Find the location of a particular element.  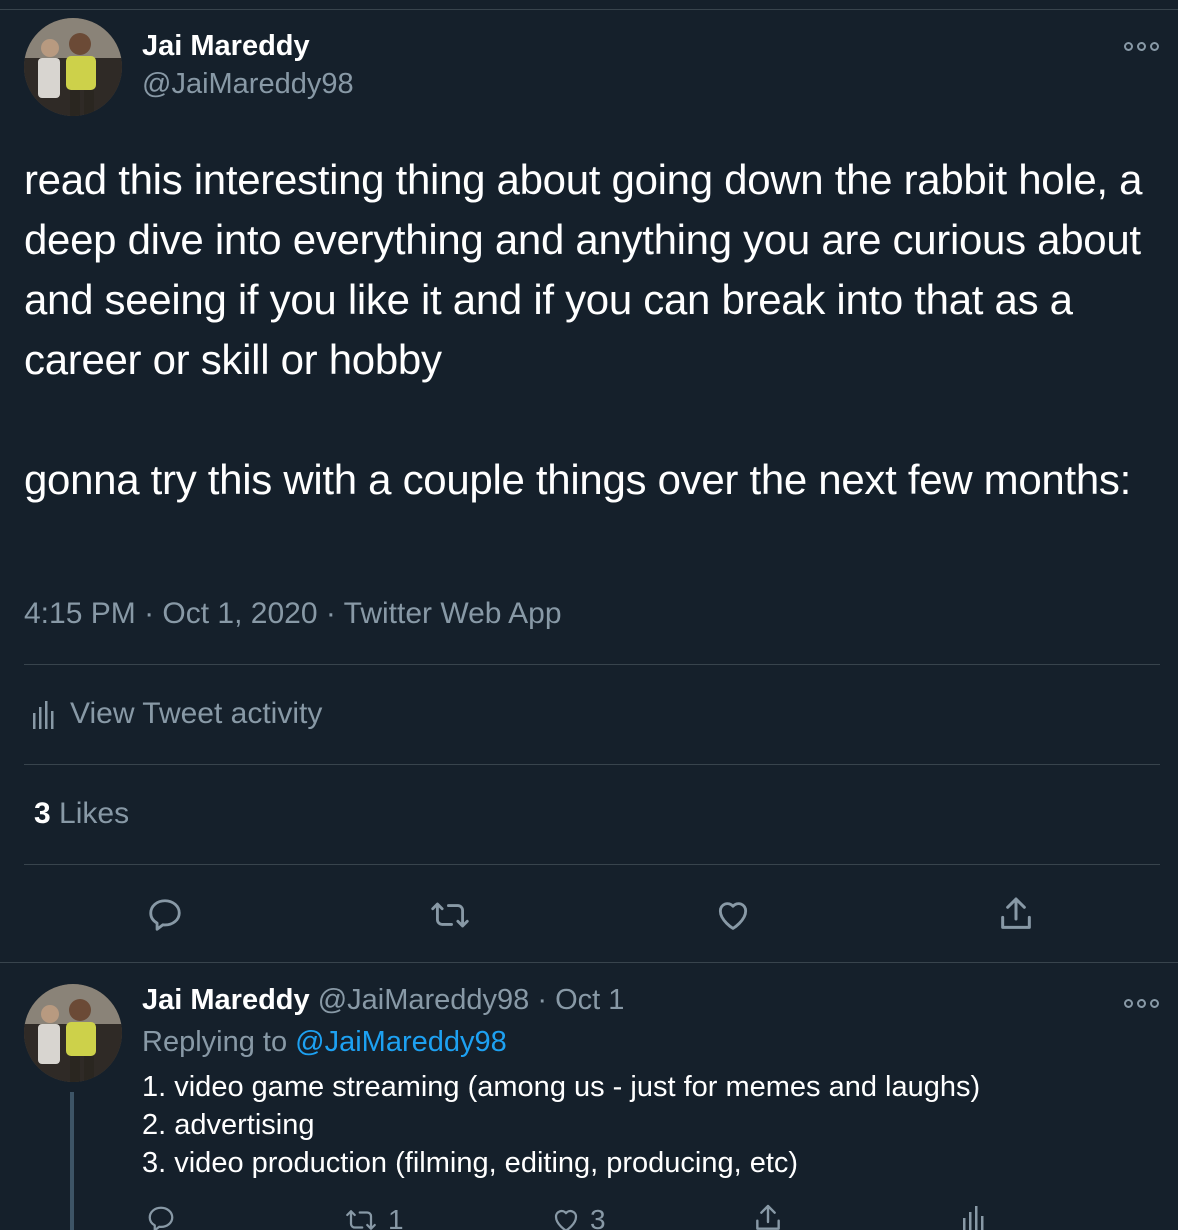

replying-to: Replying to @JaiMareddy98 is located at coordinates (324, 1042).